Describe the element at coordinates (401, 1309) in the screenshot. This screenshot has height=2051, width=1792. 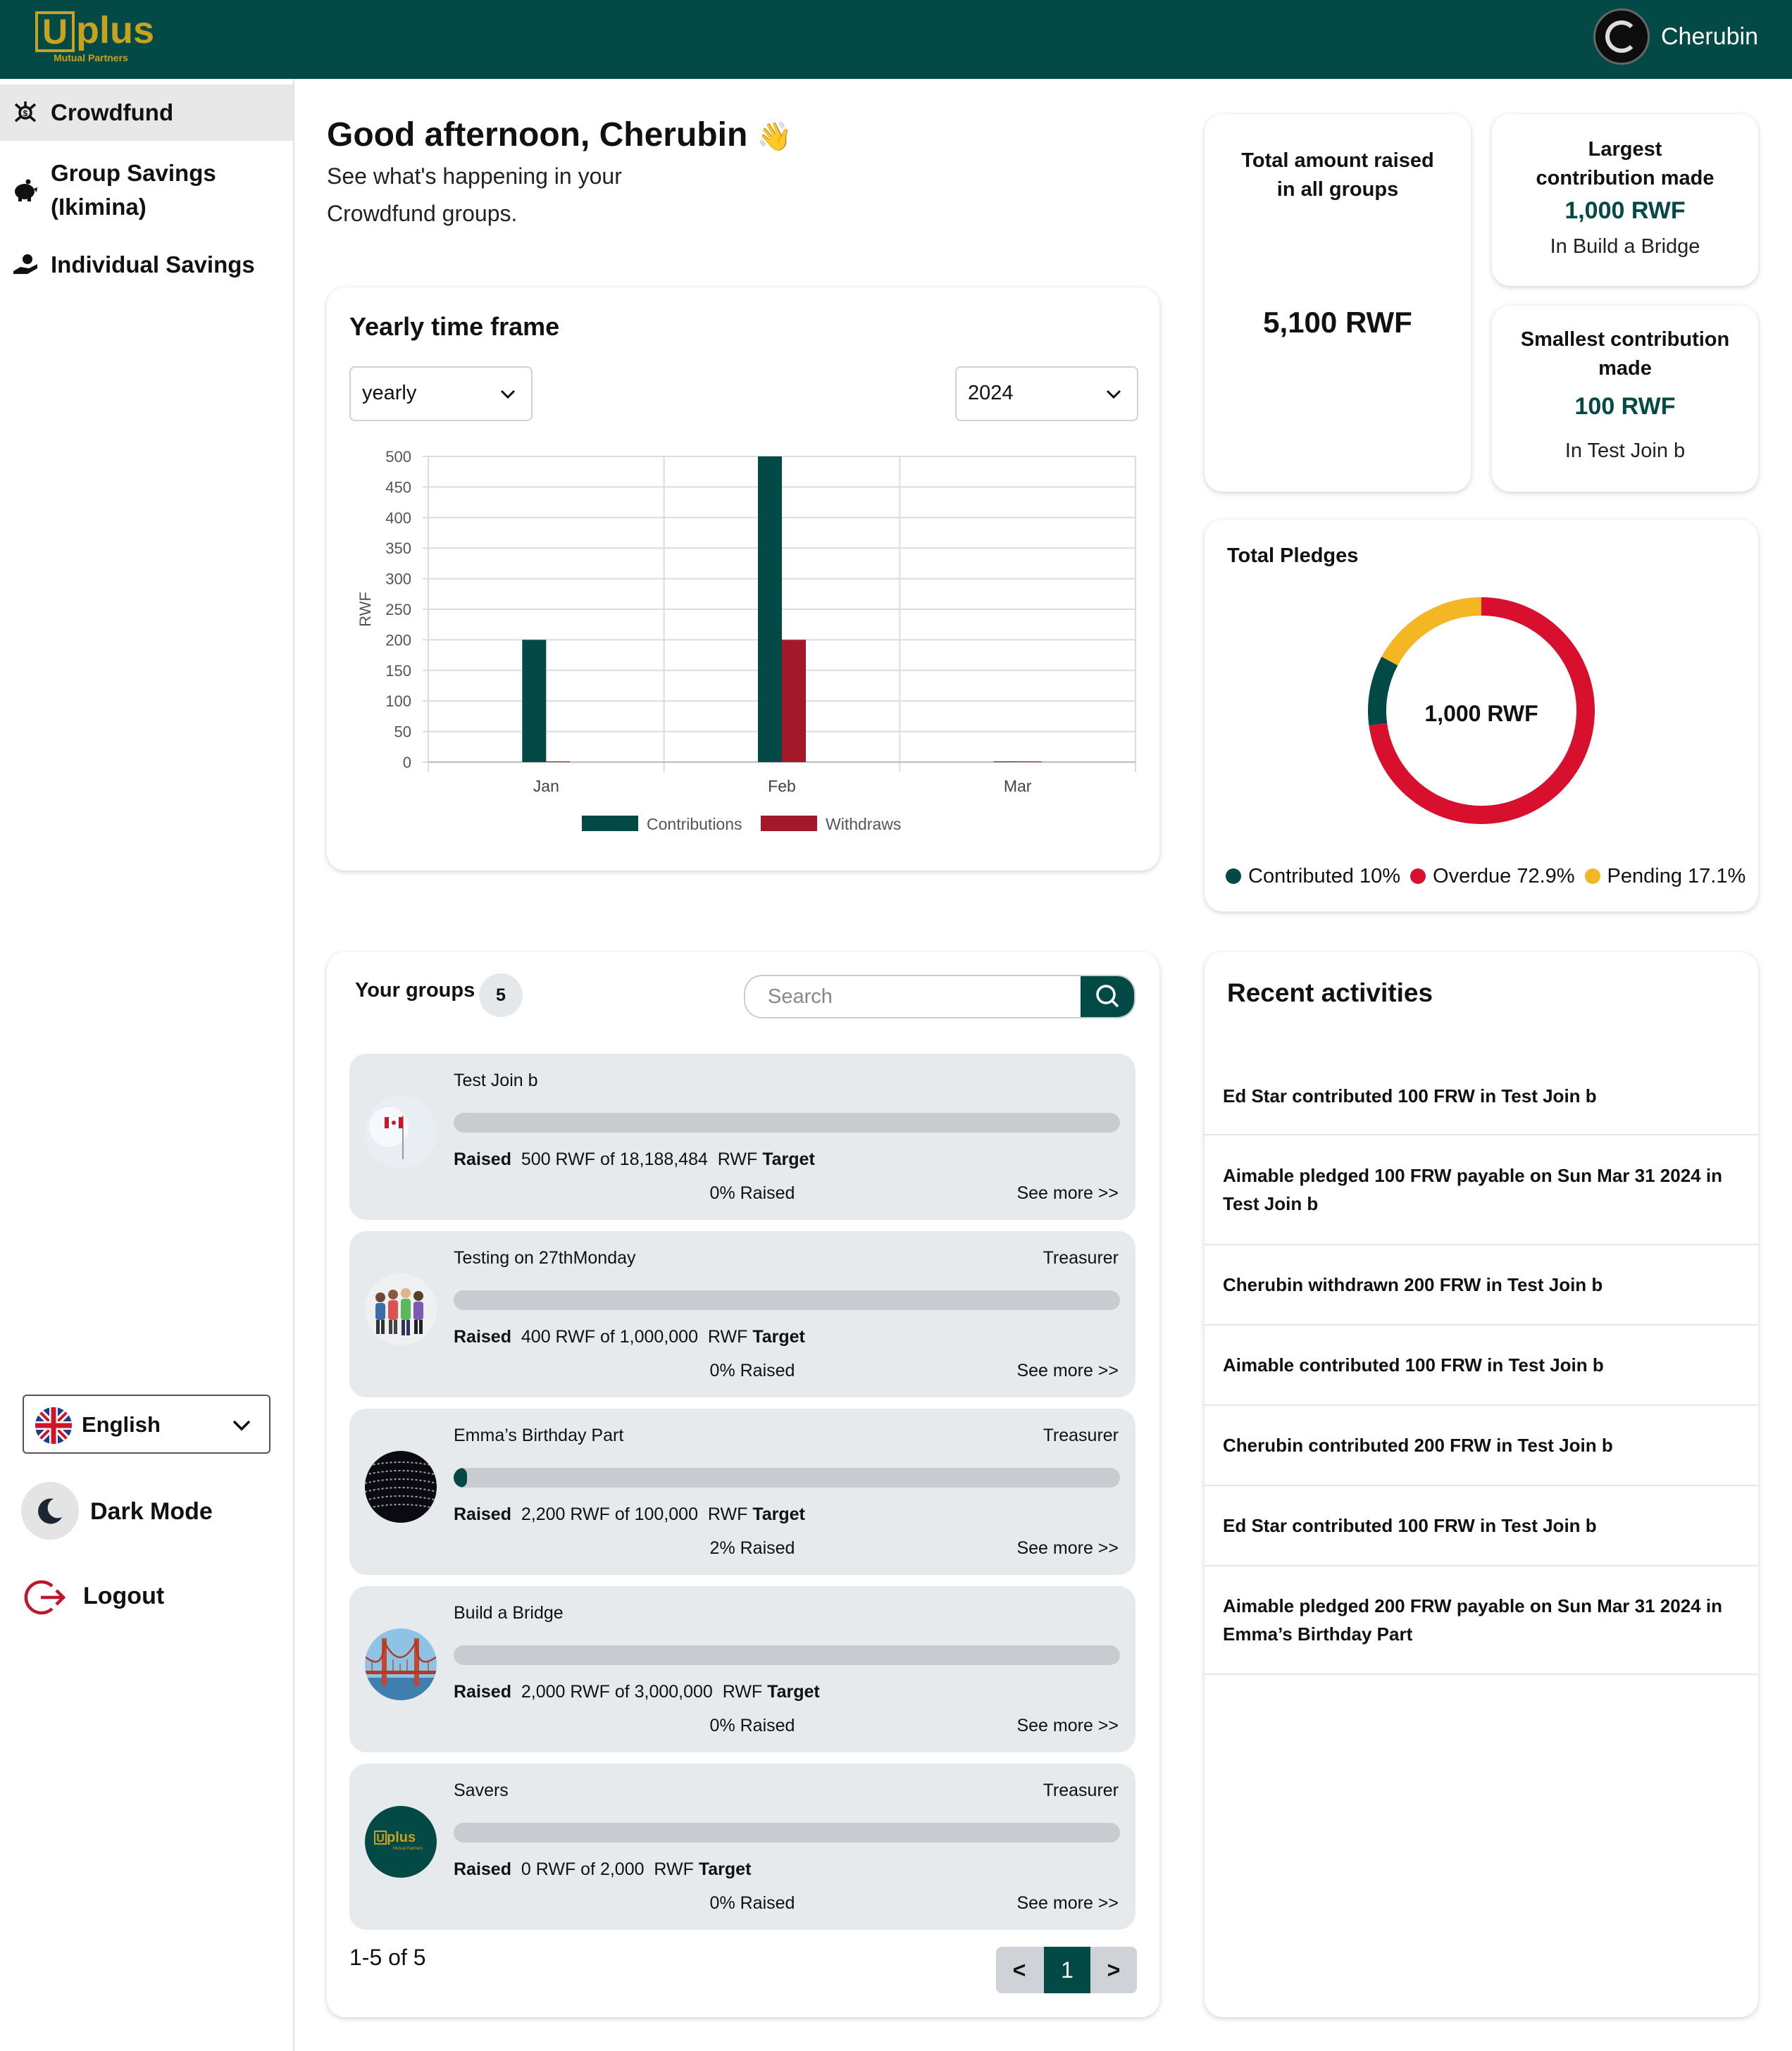
I see `people-group-icon` at that location.